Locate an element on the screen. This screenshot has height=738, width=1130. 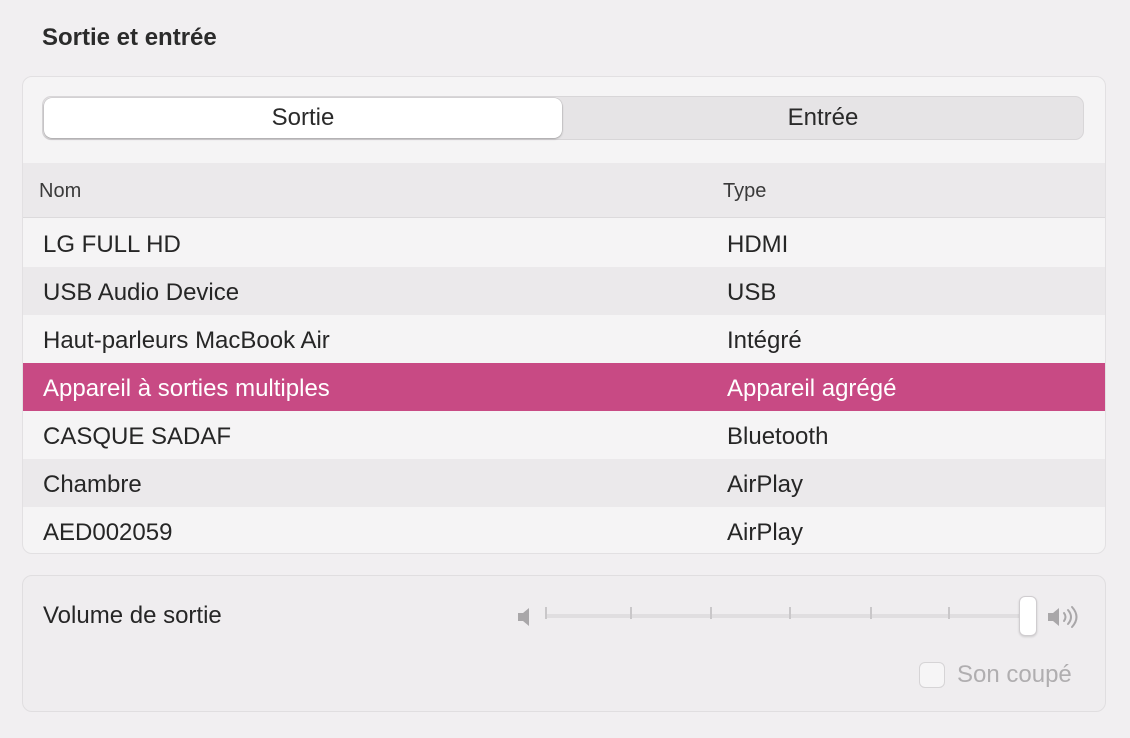
tab-entree: Entrée is located at coordinates (823, 118).